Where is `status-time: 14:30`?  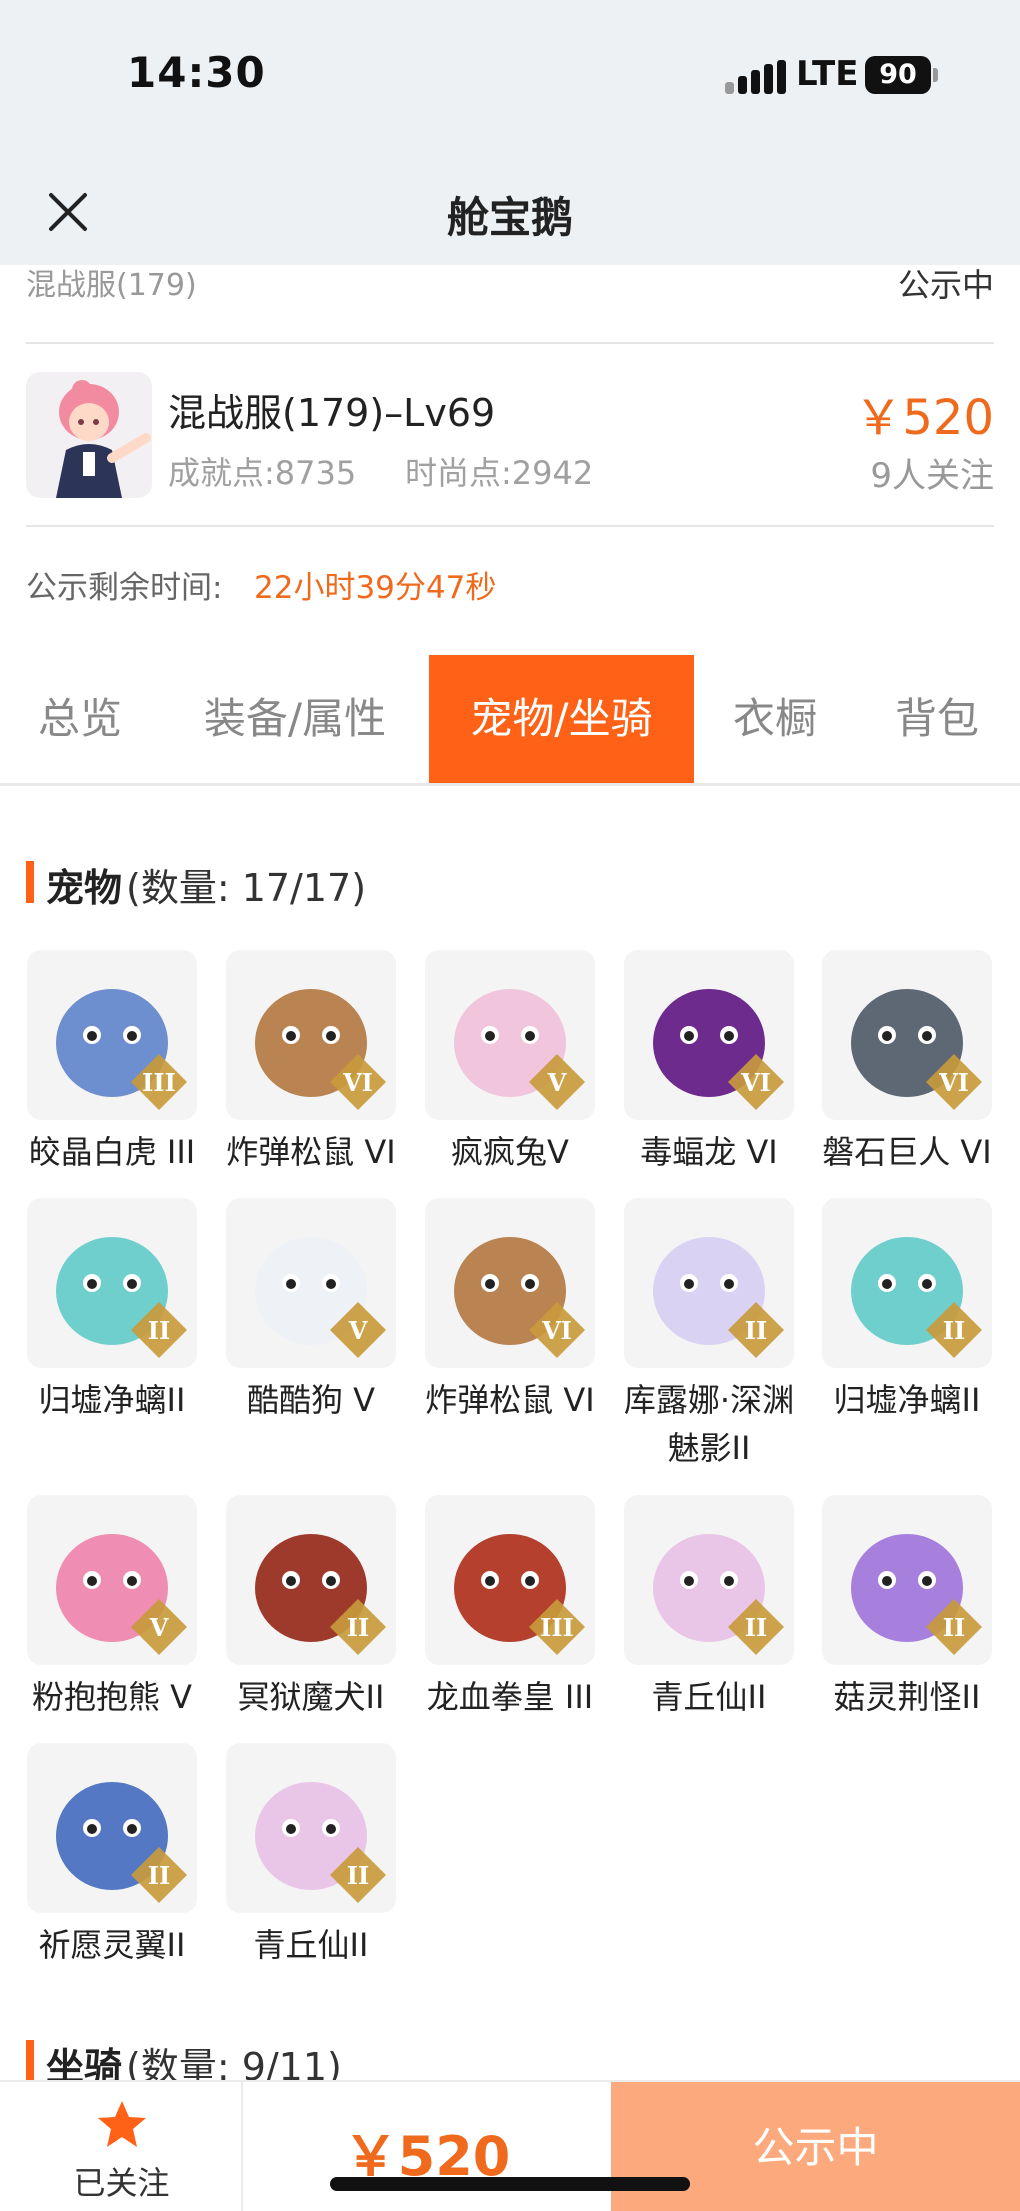
status-time: 14:30 is located at coordinates (196, 72).